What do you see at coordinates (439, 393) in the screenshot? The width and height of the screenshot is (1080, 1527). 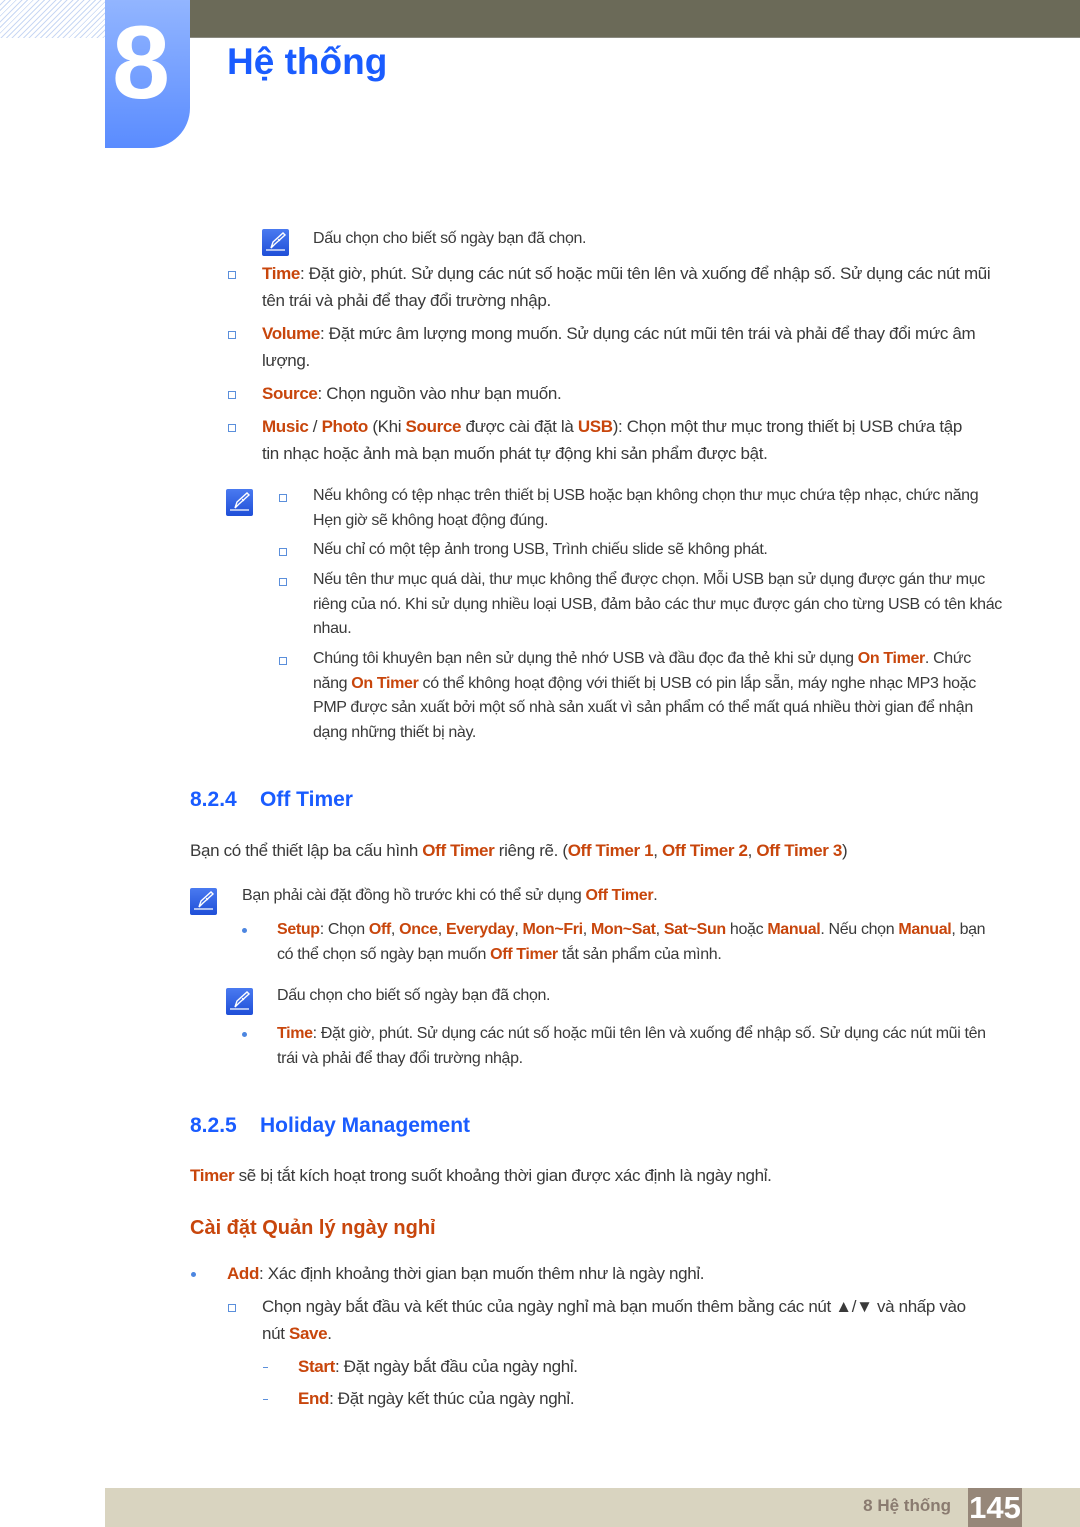 I see `text-segment: : Chọn nguồn vào như bạn muốn.` at bounding box center [439, 393].